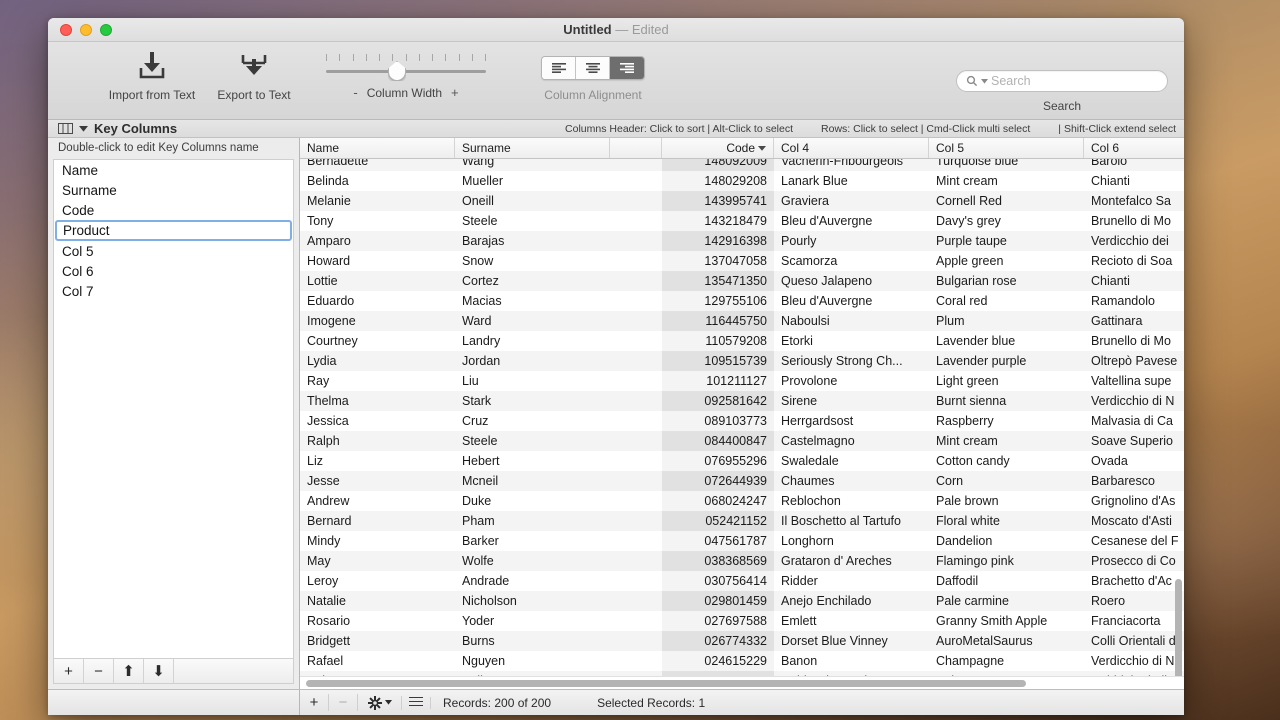 This screenshot has width=1280, height=720. What do you see at coordinates (377, 281) in the screenshot?
I see `table-cell-name: Lottie` at bounding box center [377, 281].